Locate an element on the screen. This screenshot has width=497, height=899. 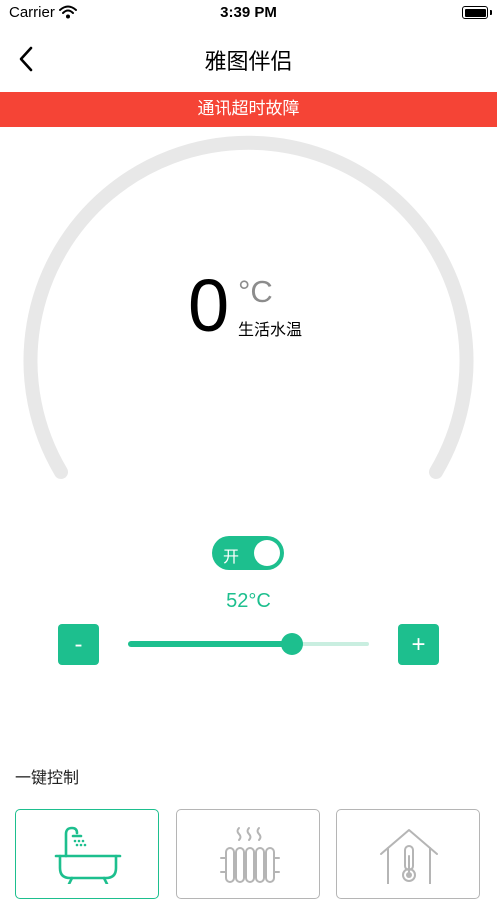
slider-fill is located at coordinates (210, 644).